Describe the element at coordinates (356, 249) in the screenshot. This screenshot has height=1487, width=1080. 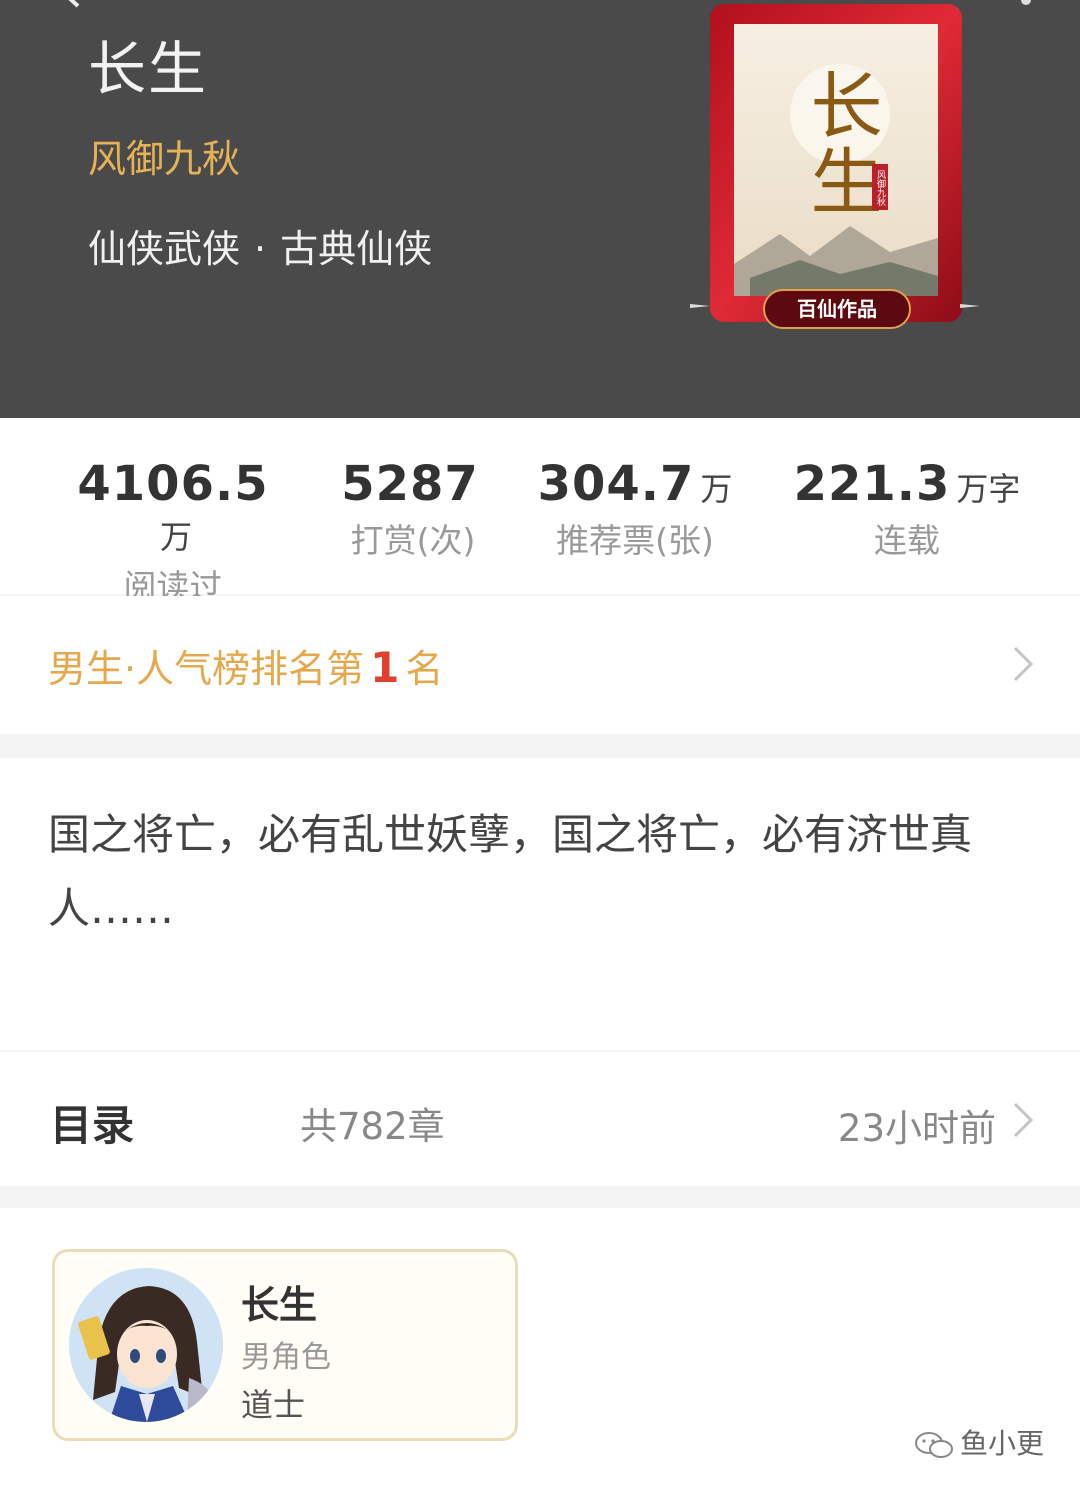
I see `genre-sub: 古典仙侠` at that location.